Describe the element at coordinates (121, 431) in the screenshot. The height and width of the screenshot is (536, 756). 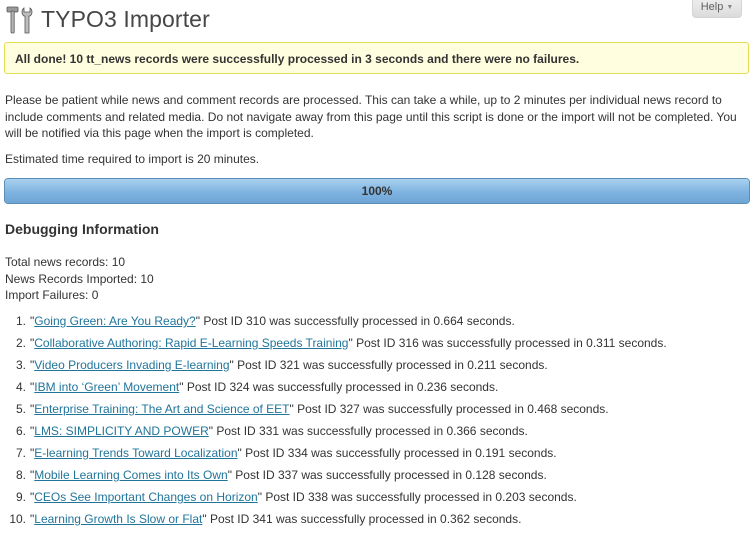
I see `record-link: LMS: SIMPLICITY AND POWER` at that location.